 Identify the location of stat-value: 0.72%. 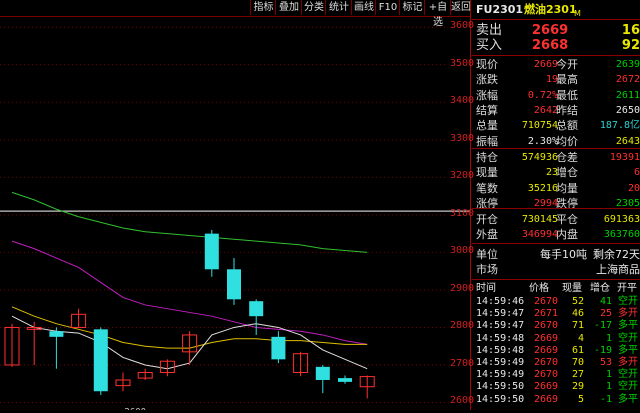
(542, 95).